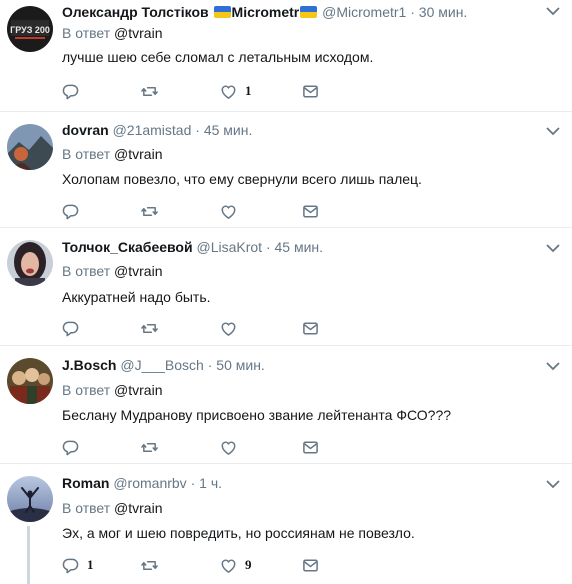  I want to click on display-name: Roman, so click(85, 483).